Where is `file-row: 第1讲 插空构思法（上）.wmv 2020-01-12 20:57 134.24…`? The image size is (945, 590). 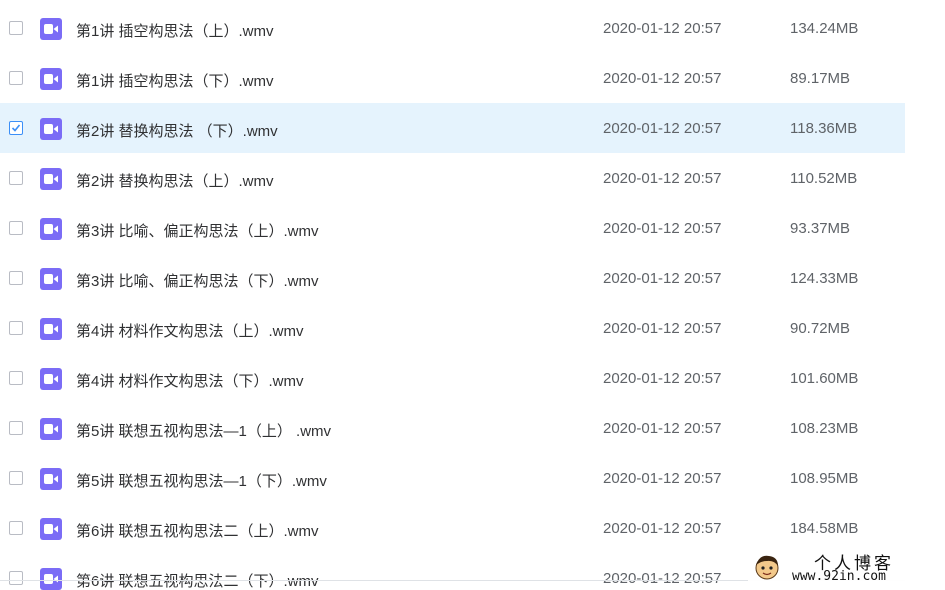 file-row: 第1讲 插空构思法（上）.wmv 2020-01-12 20:57 134.24… is located at coordinates (452, 28).